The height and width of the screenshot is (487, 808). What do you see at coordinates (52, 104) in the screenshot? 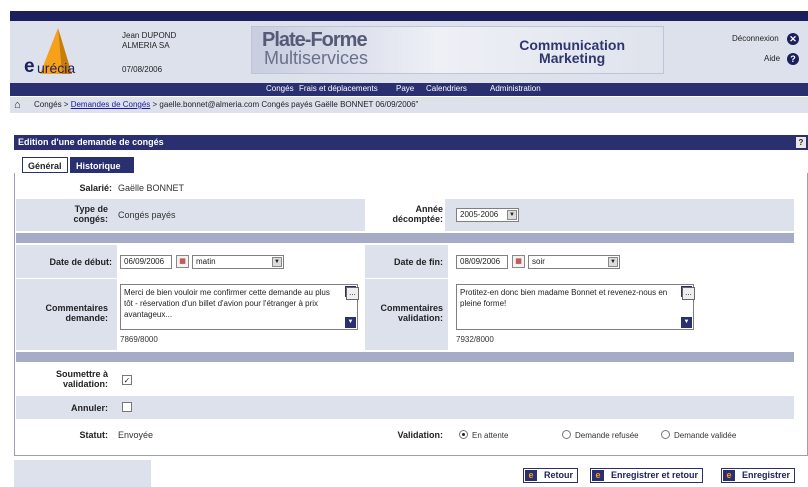
I see `breadcrumb-root: Congés >` at bounding box center [52, 104].